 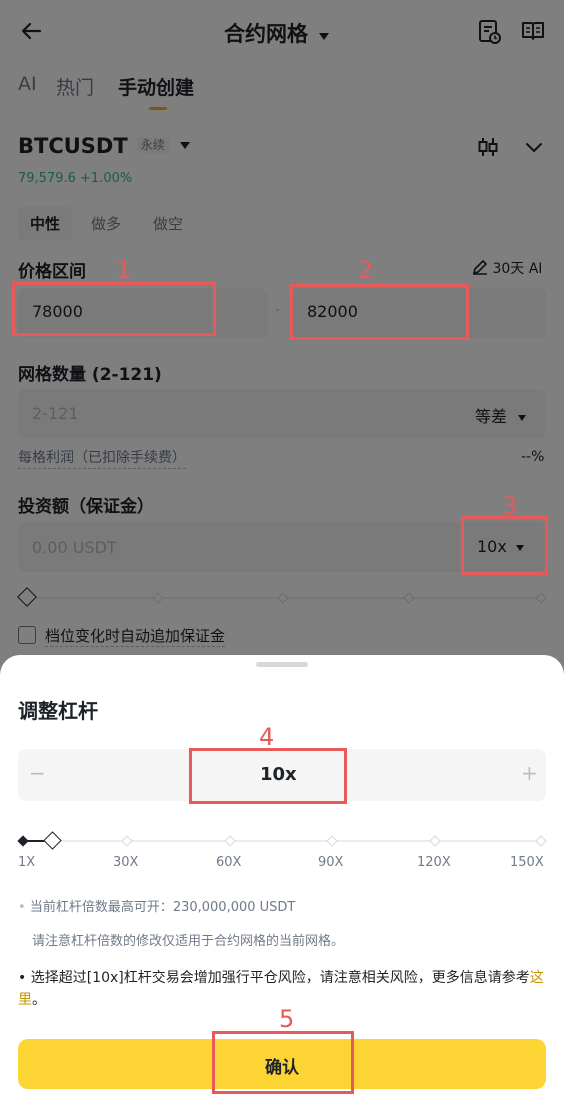 What do you see at coordinates (287, 1019) in the screenshot?
I see `annotation-number-5: 5` at bounding box center [287, 1019].